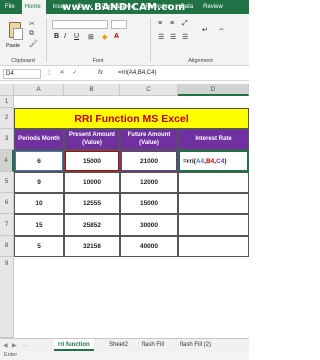 The height and width of the screenshot is (360, 320). I want to click on row-header-4: 4, so click(7, 161).